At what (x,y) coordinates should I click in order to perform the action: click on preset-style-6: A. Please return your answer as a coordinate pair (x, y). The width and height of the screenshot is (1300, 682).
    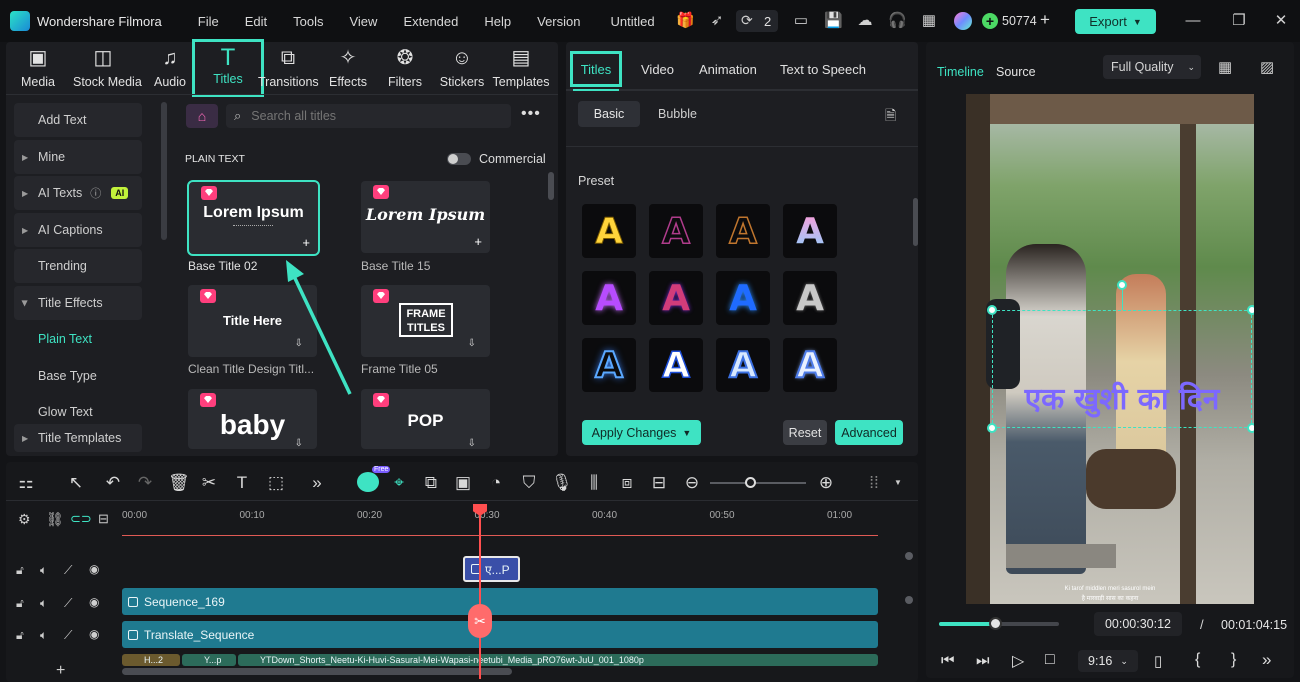
    Looking at the image, I should click on (676, 298).